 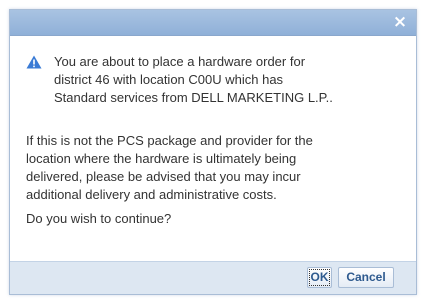 What do you see at coordinates (319, 277) in the screenshot?
I see `ok-button: OK` at bounding box center [319, 277].